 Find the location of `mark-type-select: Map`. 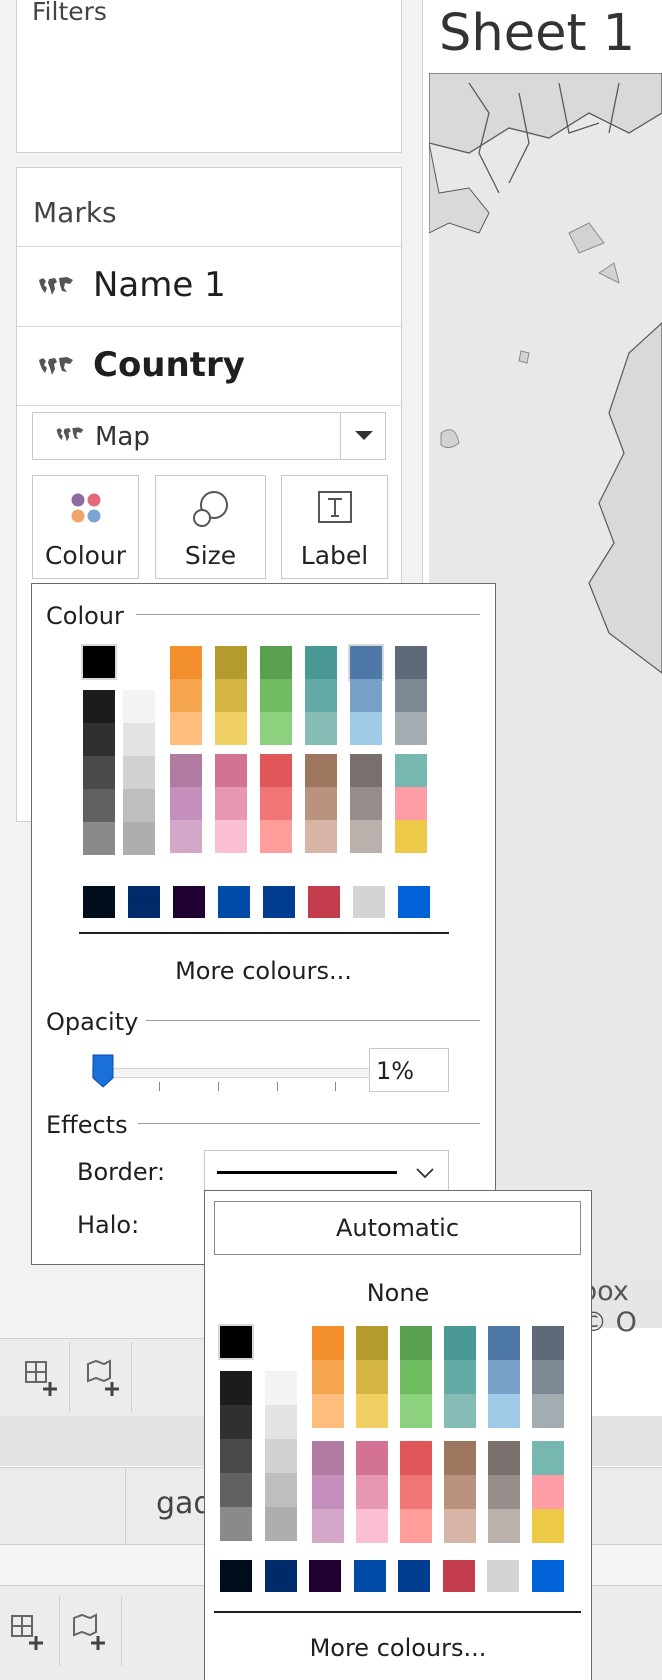

mark-type-select: Map is located at coordinates (209, 436).